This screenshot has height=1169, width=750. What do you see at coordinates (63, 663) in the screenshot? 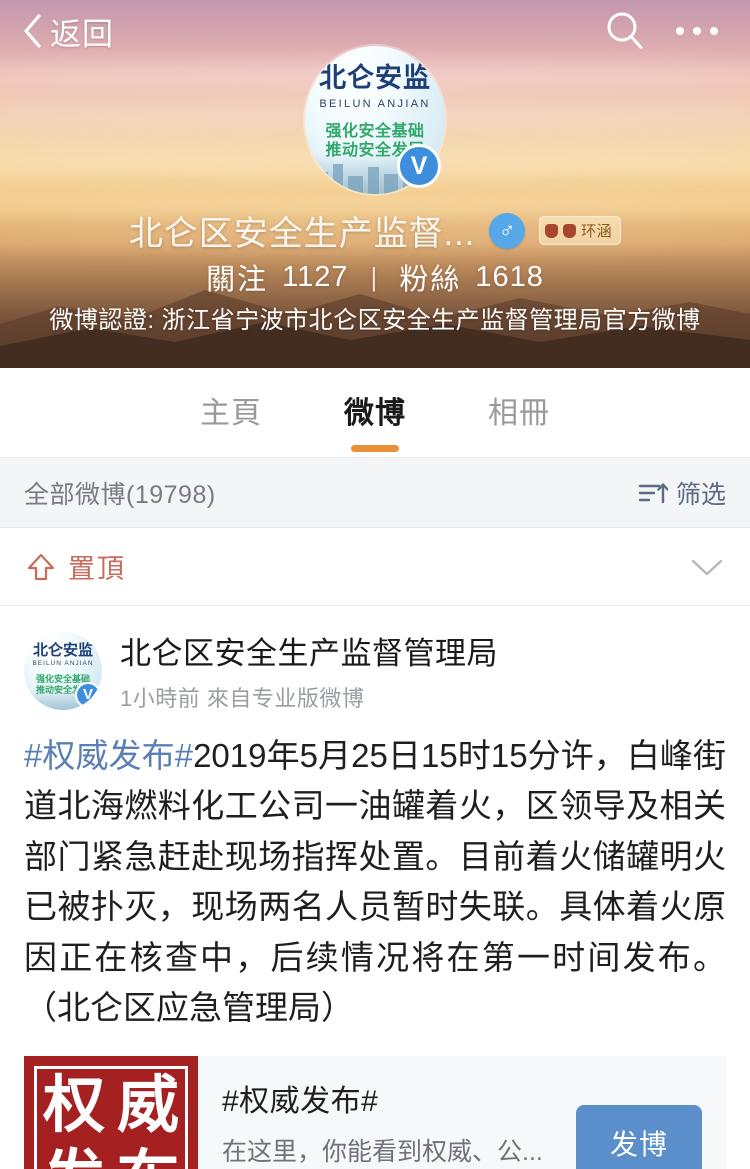
I see `post-avatar-subtitle: BEILUN ANJIAN` at bounding box center [63, 663].